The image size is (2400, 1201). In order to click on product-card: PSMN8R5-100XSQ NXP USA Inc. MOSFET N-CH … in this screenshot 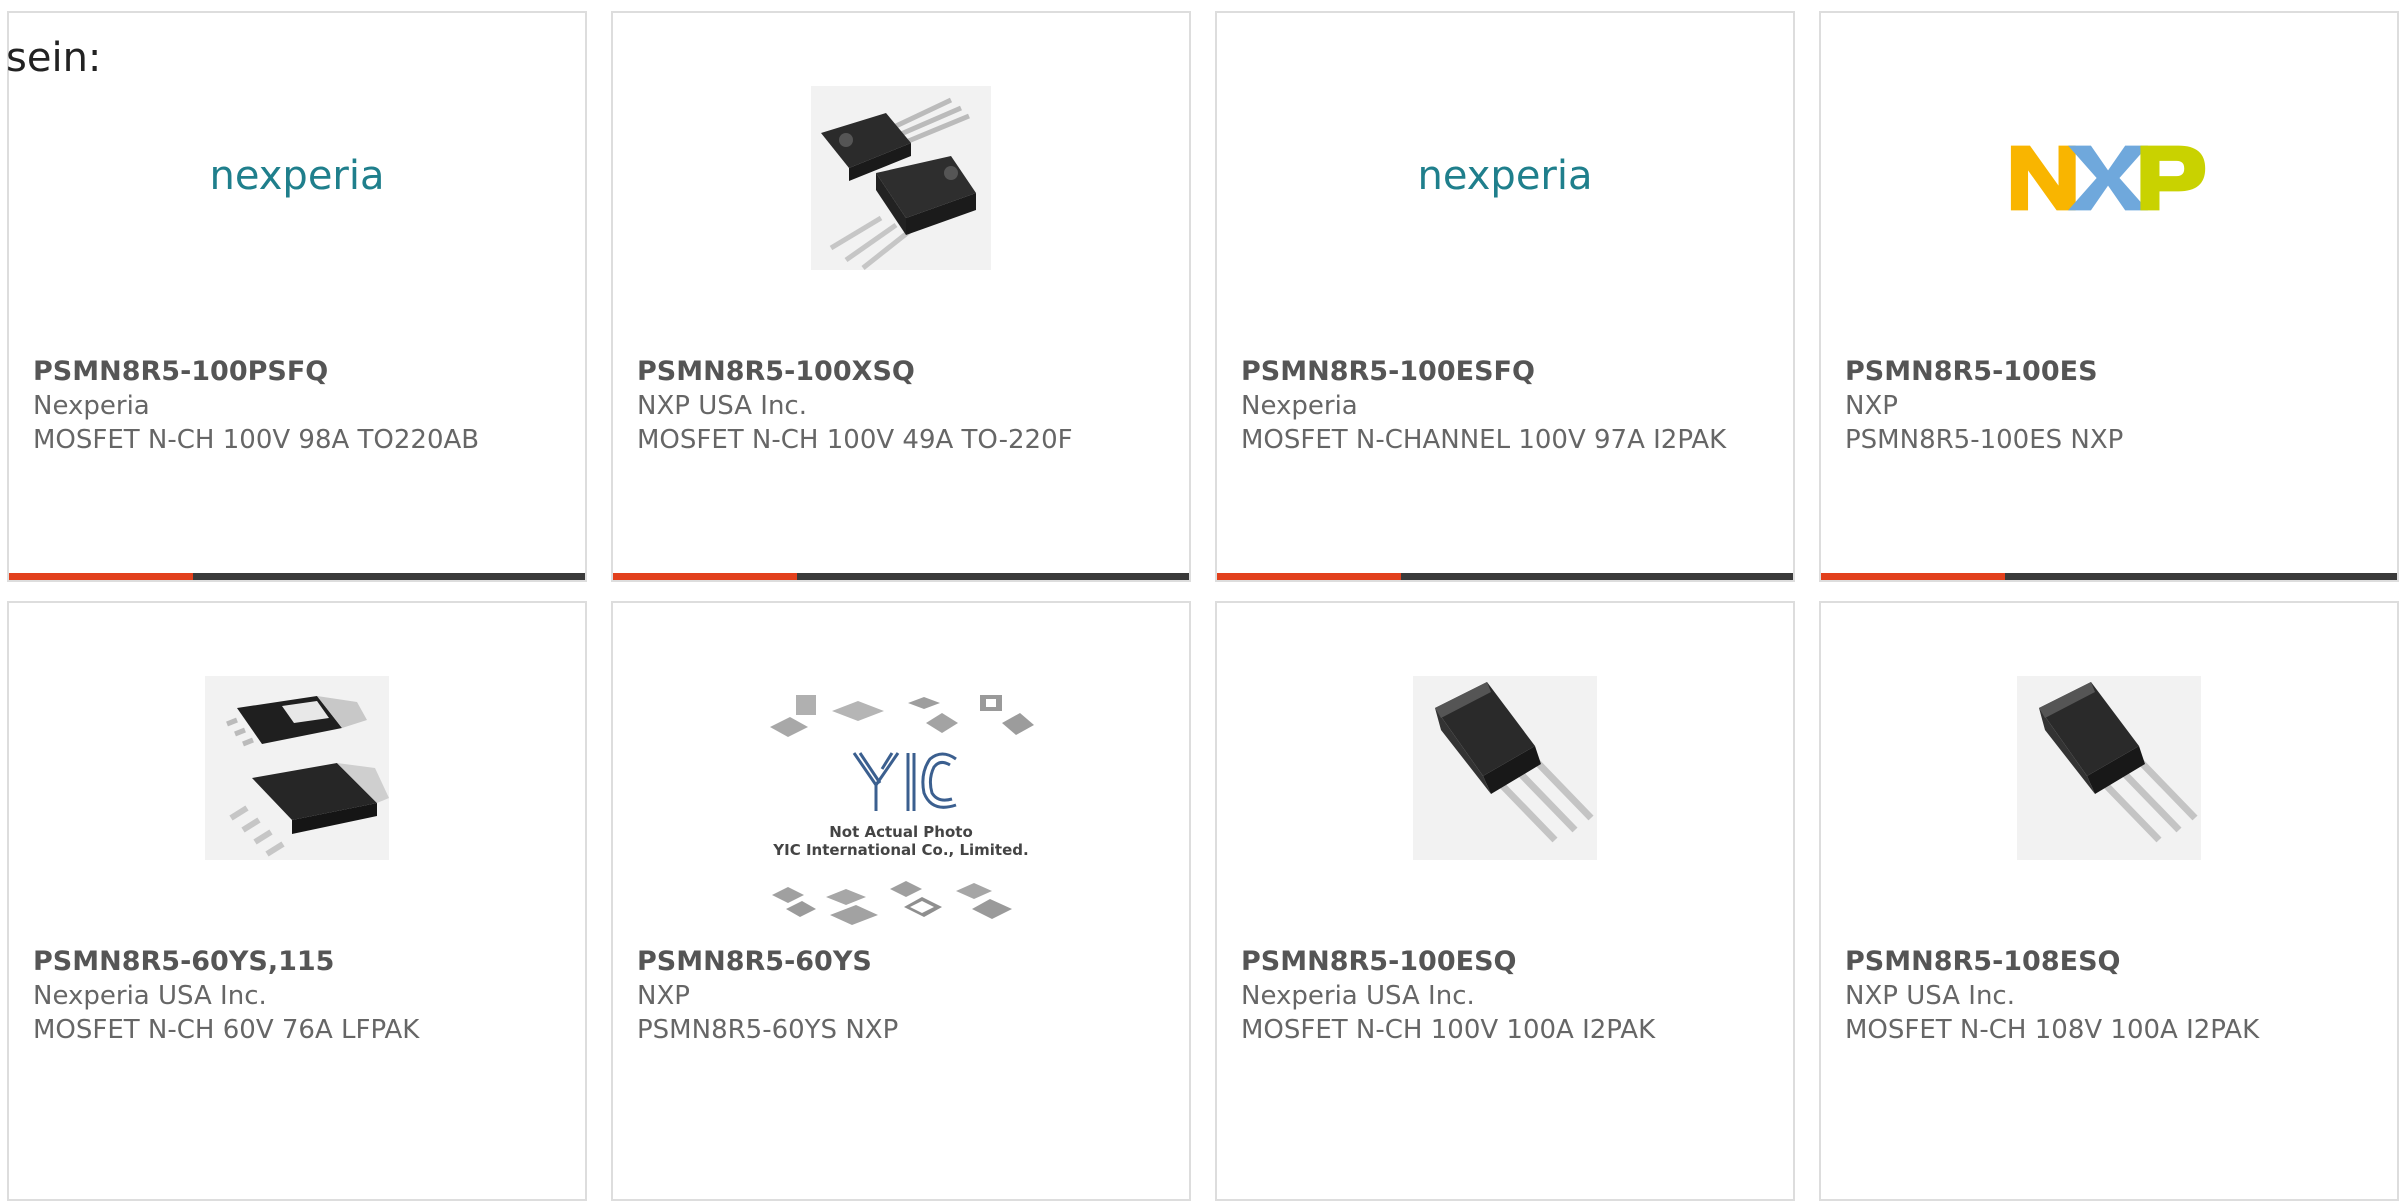, I will do `click(901, 296)`.